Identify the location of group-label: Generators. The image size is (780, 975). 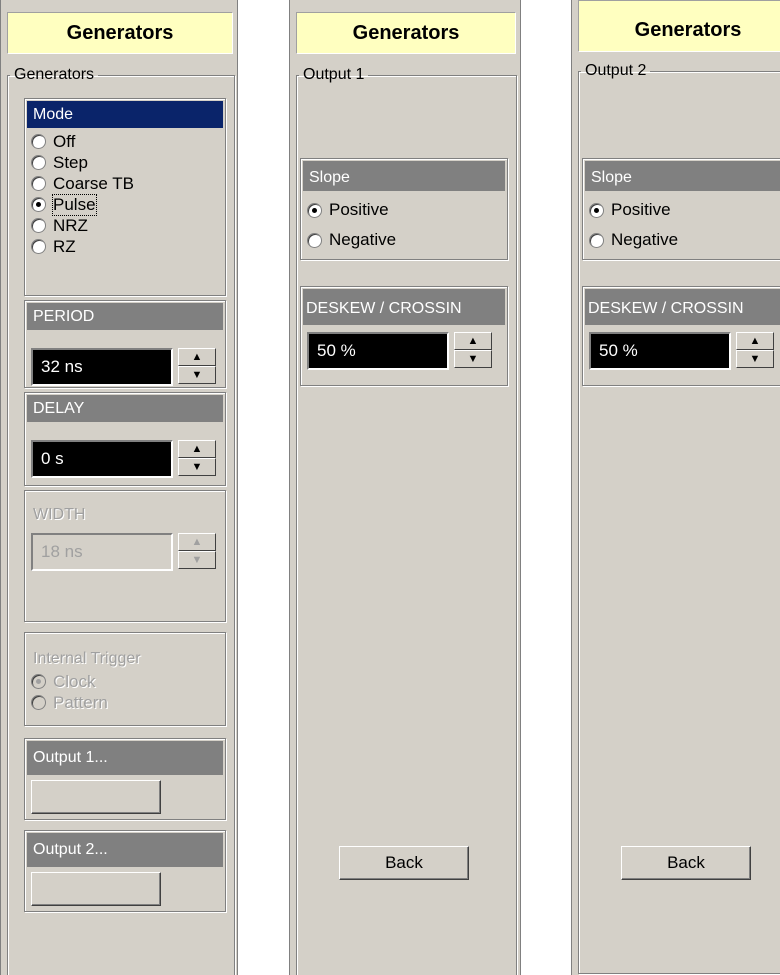
(54, 74).